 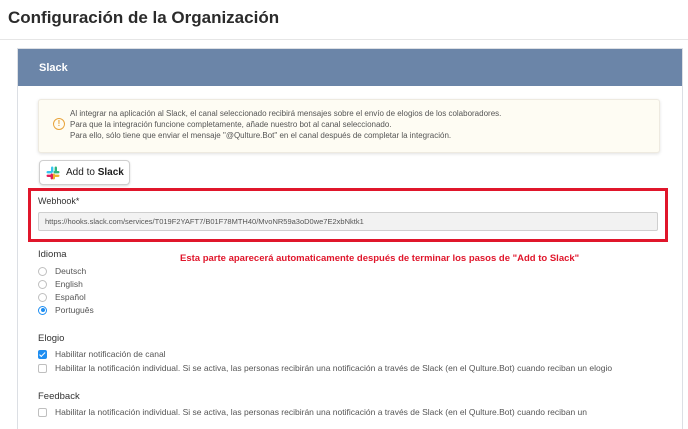 What do you see at coordinates (144, 17) in the screenshot?
I see `page-title: Configuración de la Organización` at bounding box center [144, 17].